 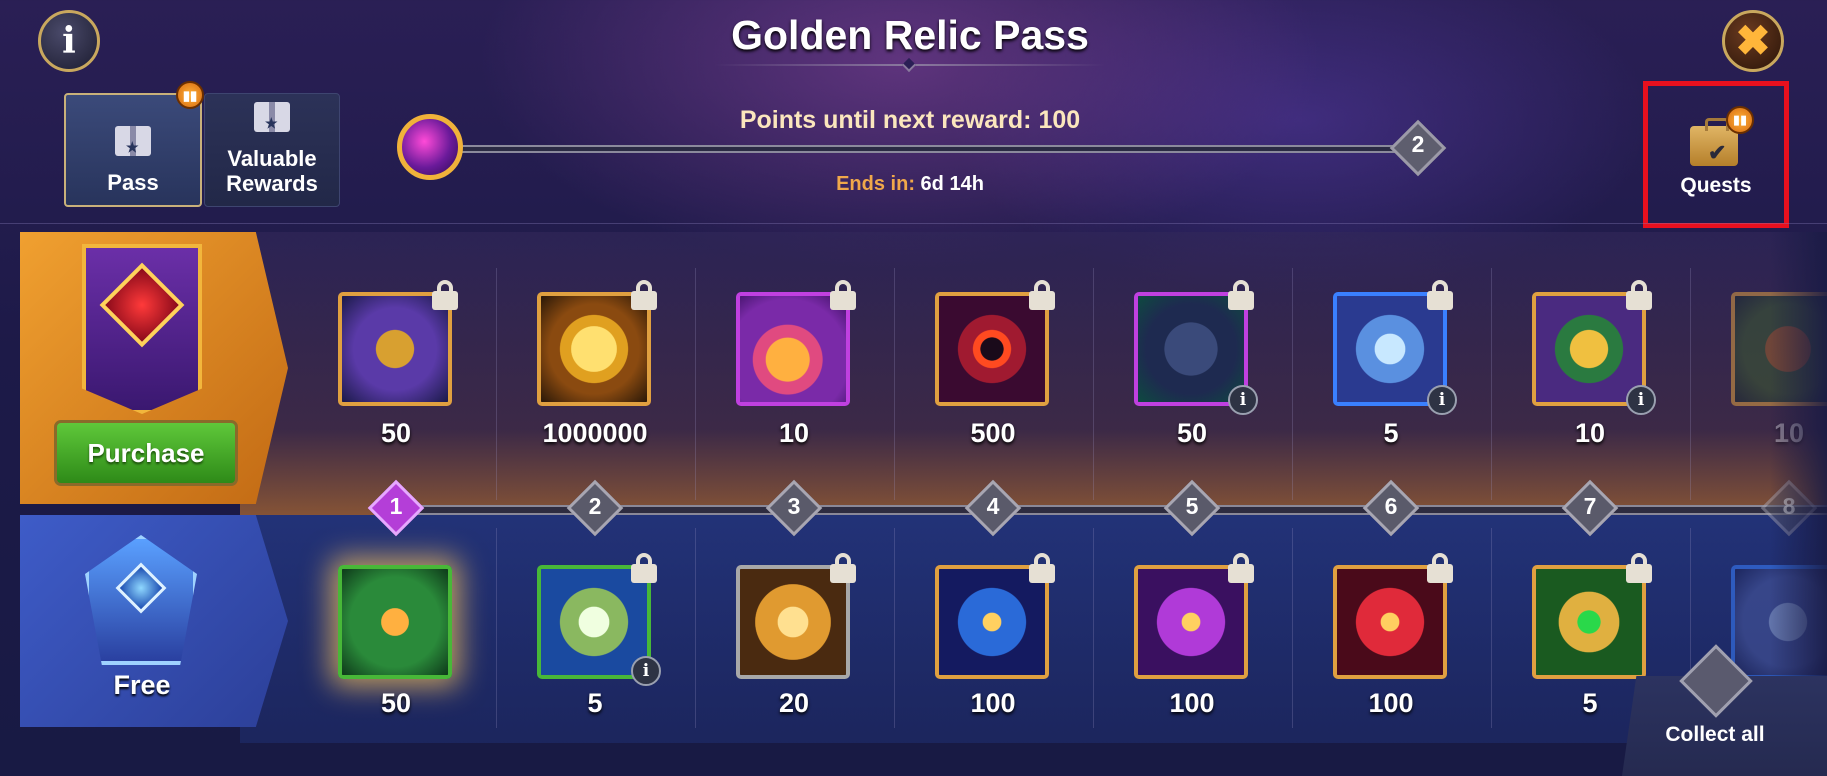 What do you see at coordinates (396, 703) in the screenshot?
I see `free-reward-qty: 50` at bounding box center [396, 703].